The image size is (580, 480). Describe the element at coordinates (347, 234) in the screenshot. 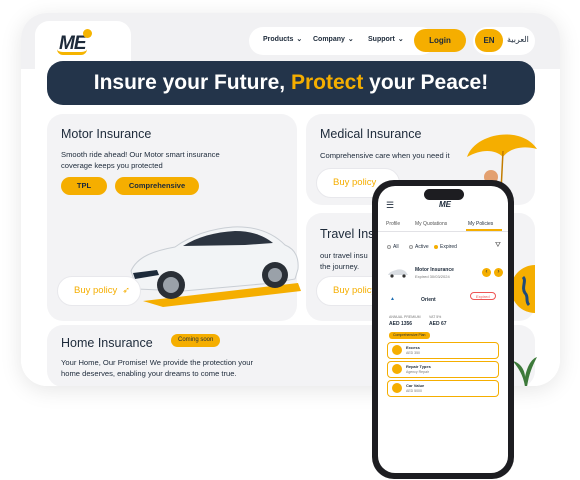

I see `travel-title: Travel Ins` at that location.